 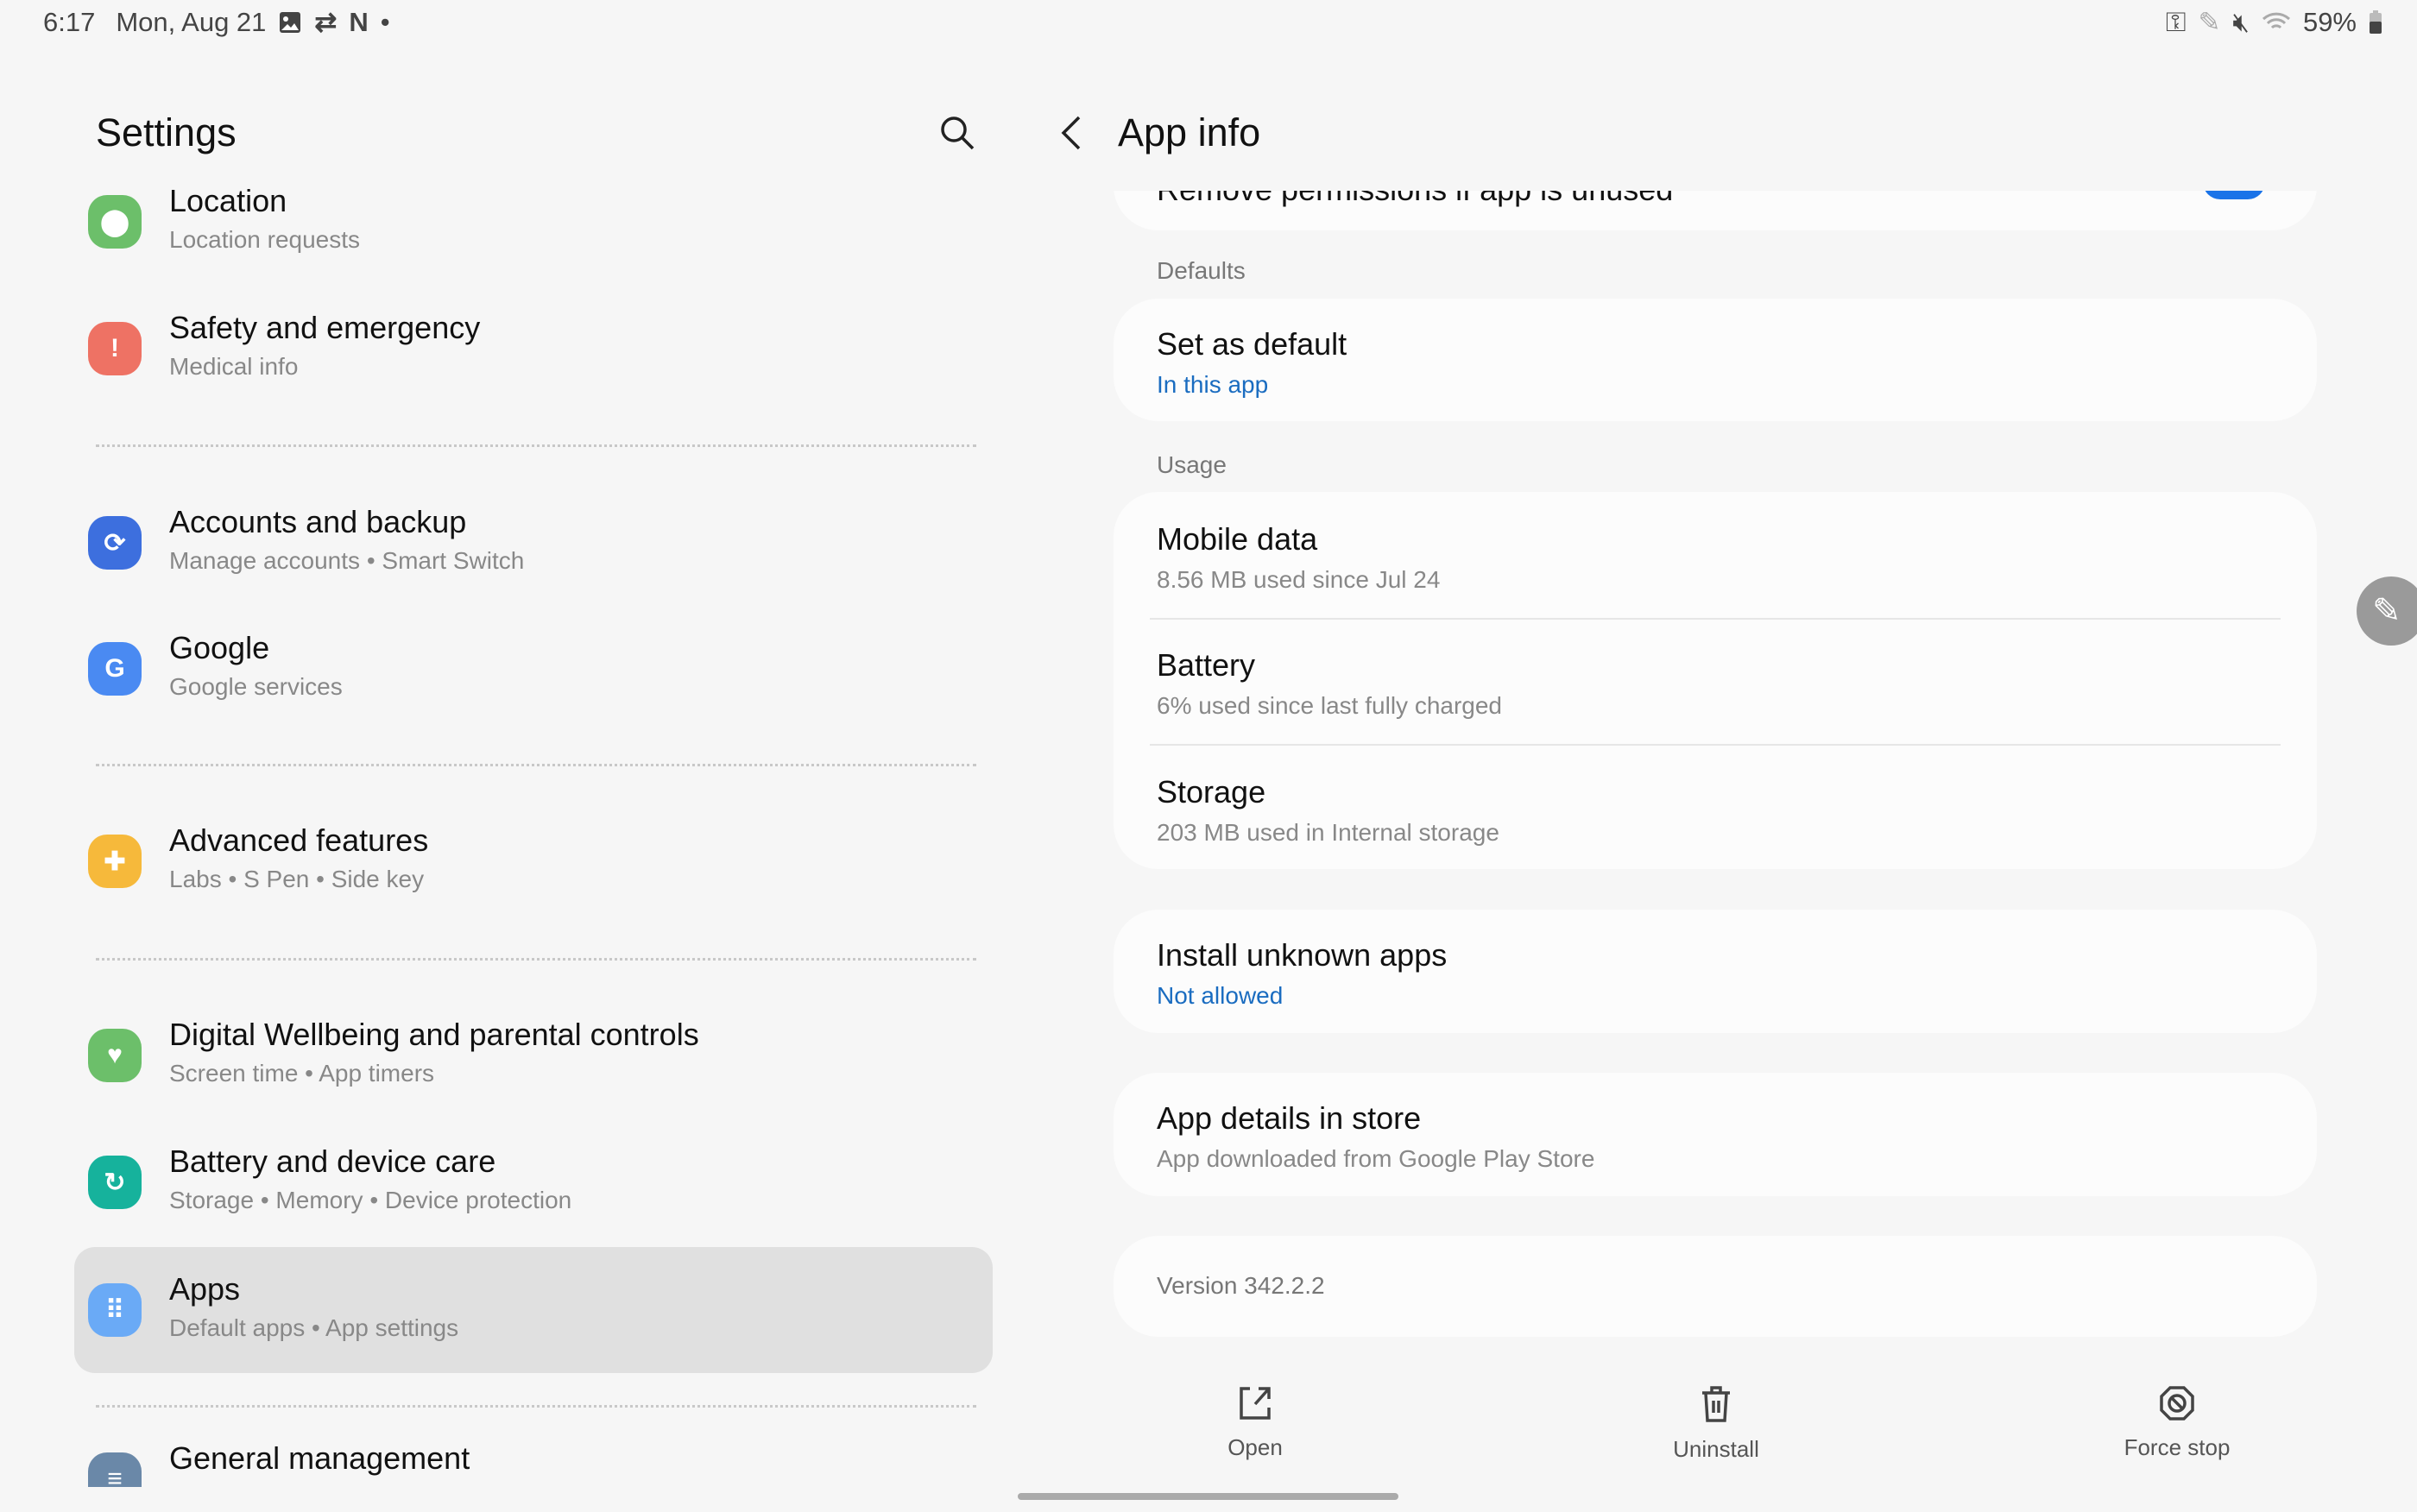 What do you see at coordinates (69, 22) in the screenshot?
I see `status-time: 6:17` at bounding box center [69, 22].